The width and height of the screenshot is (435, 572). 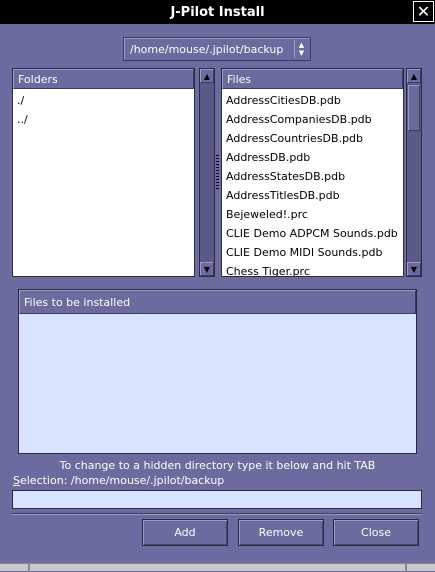 I want to click on pane-resize-handle, so click(x=217, y=173).